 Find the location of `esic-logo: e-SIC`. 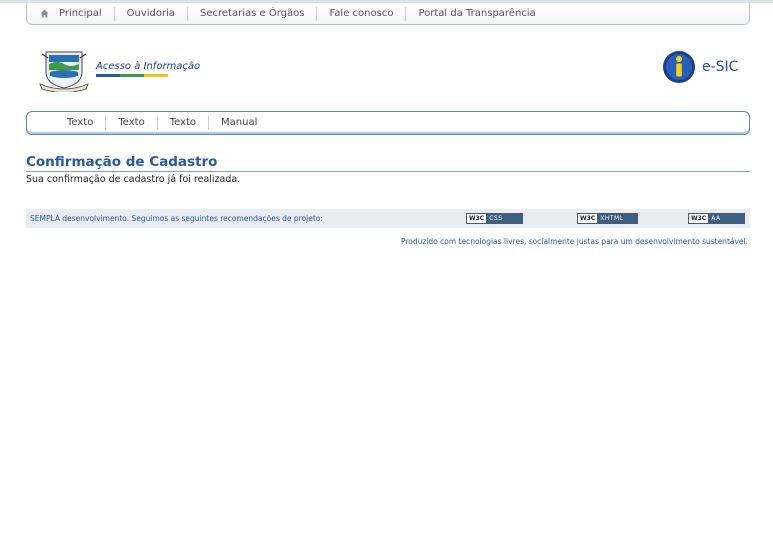

esic-logo: e-SIC is located at coordinates (700, 67).